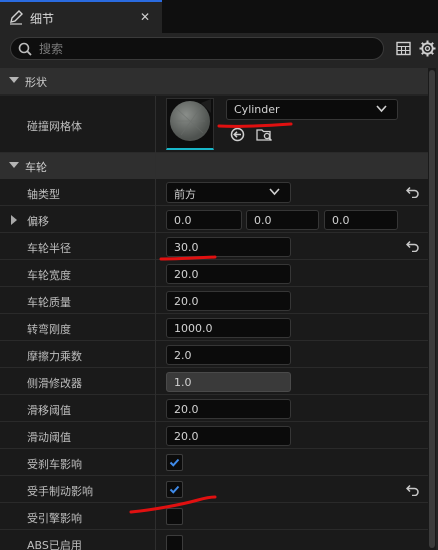 Image resolution: width=438 pixels, height=550 pixels. I want to click on scrollbar-thumb, so click(432, 309).